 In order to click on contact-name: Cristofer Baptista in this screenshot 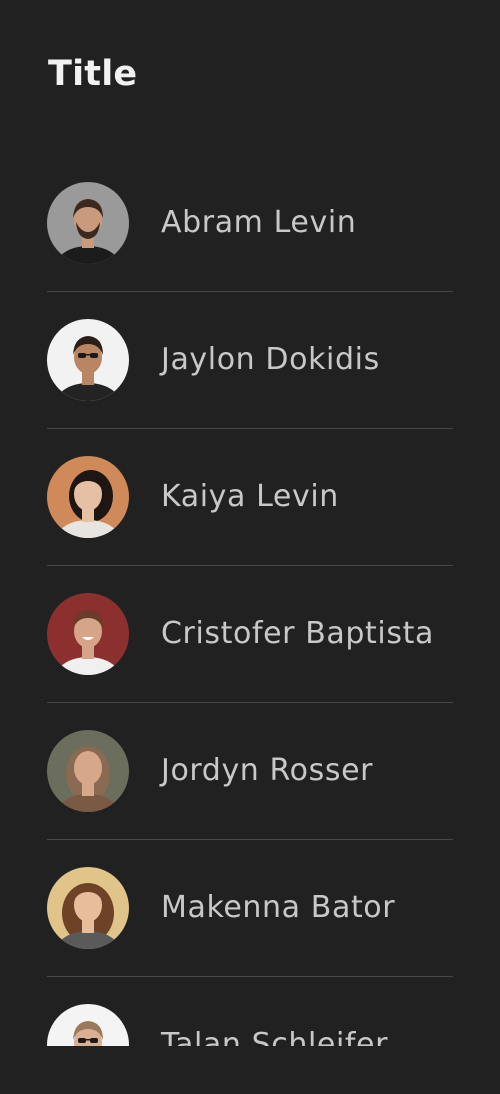, I will do `click(297, 633)`.